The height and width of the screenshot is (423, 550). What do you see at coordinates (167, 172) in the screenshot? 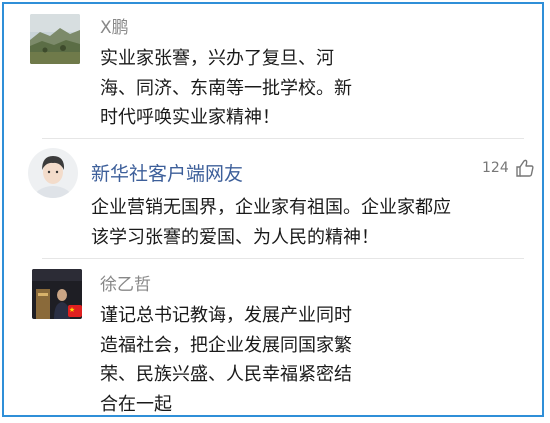
I see `comment-username: 新华社客户端网友` at bounding box center [167, 172].